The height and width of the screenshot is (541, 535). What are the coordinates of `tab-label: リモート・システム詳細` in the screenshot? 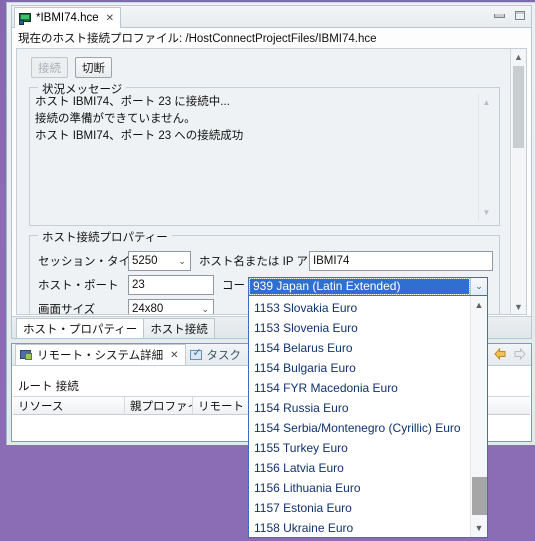 It's located at (100, 356).